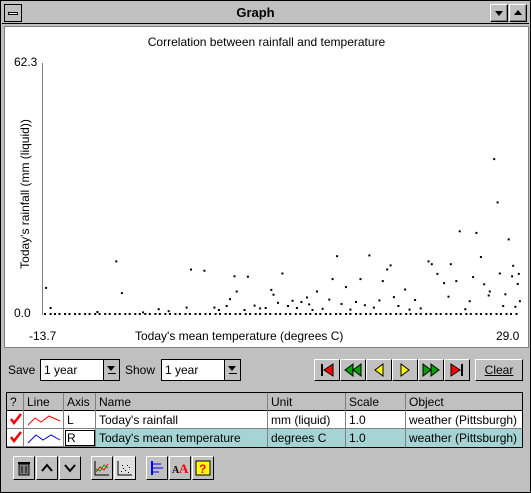  I want to click on delete-button, so click(24, 468).